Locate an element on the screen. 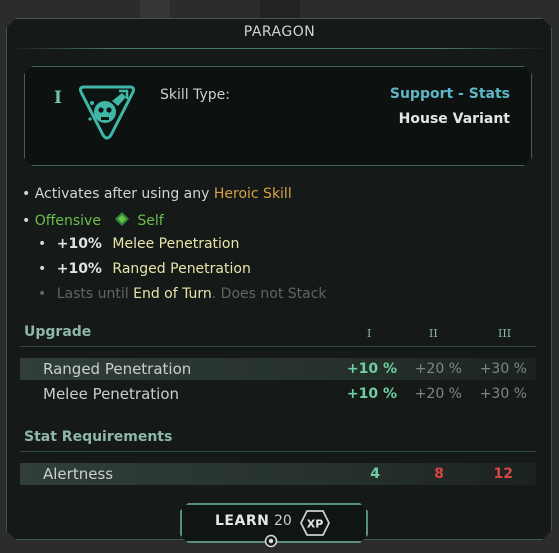 The image size is (559, 553). self-tag: Self is located at coordinates (150, 221).